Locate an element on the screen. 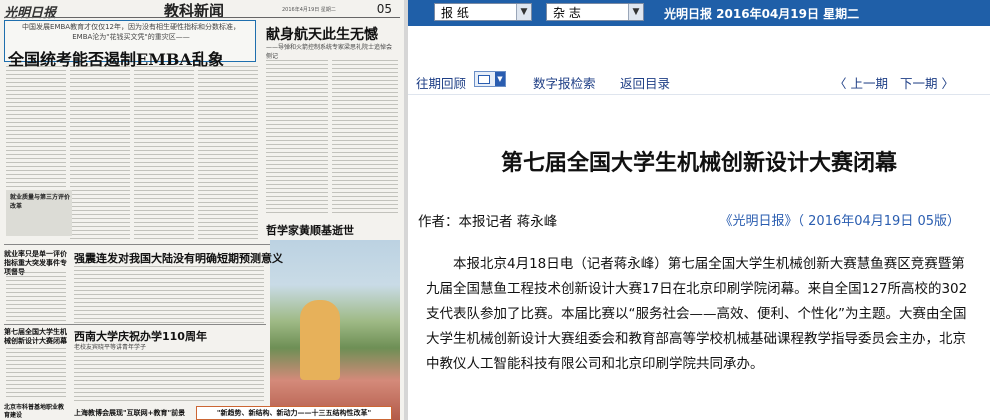 This screenshot has height=420, width=990. bottom-headline: 上海教博会展现"互联网+教育"前景 is located at coordinates (129, 413).